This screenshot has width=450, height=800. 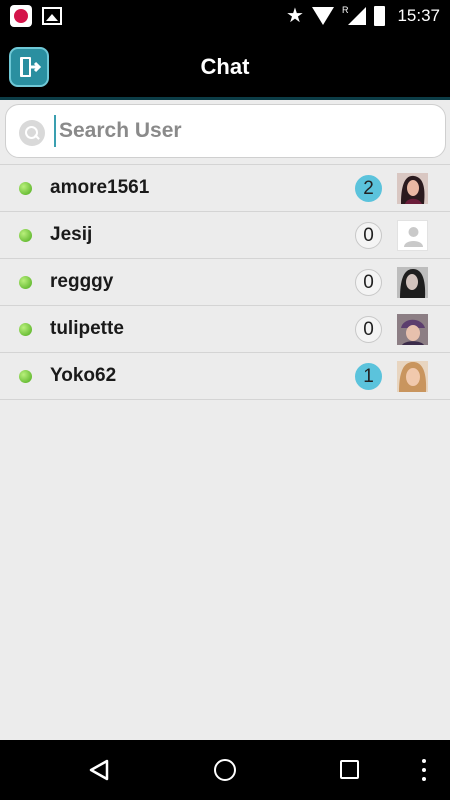 What do you see at coordinates (83, 375) in the screenshot?
I see `user-name: Yoko62` at bounding box center [83, 375].